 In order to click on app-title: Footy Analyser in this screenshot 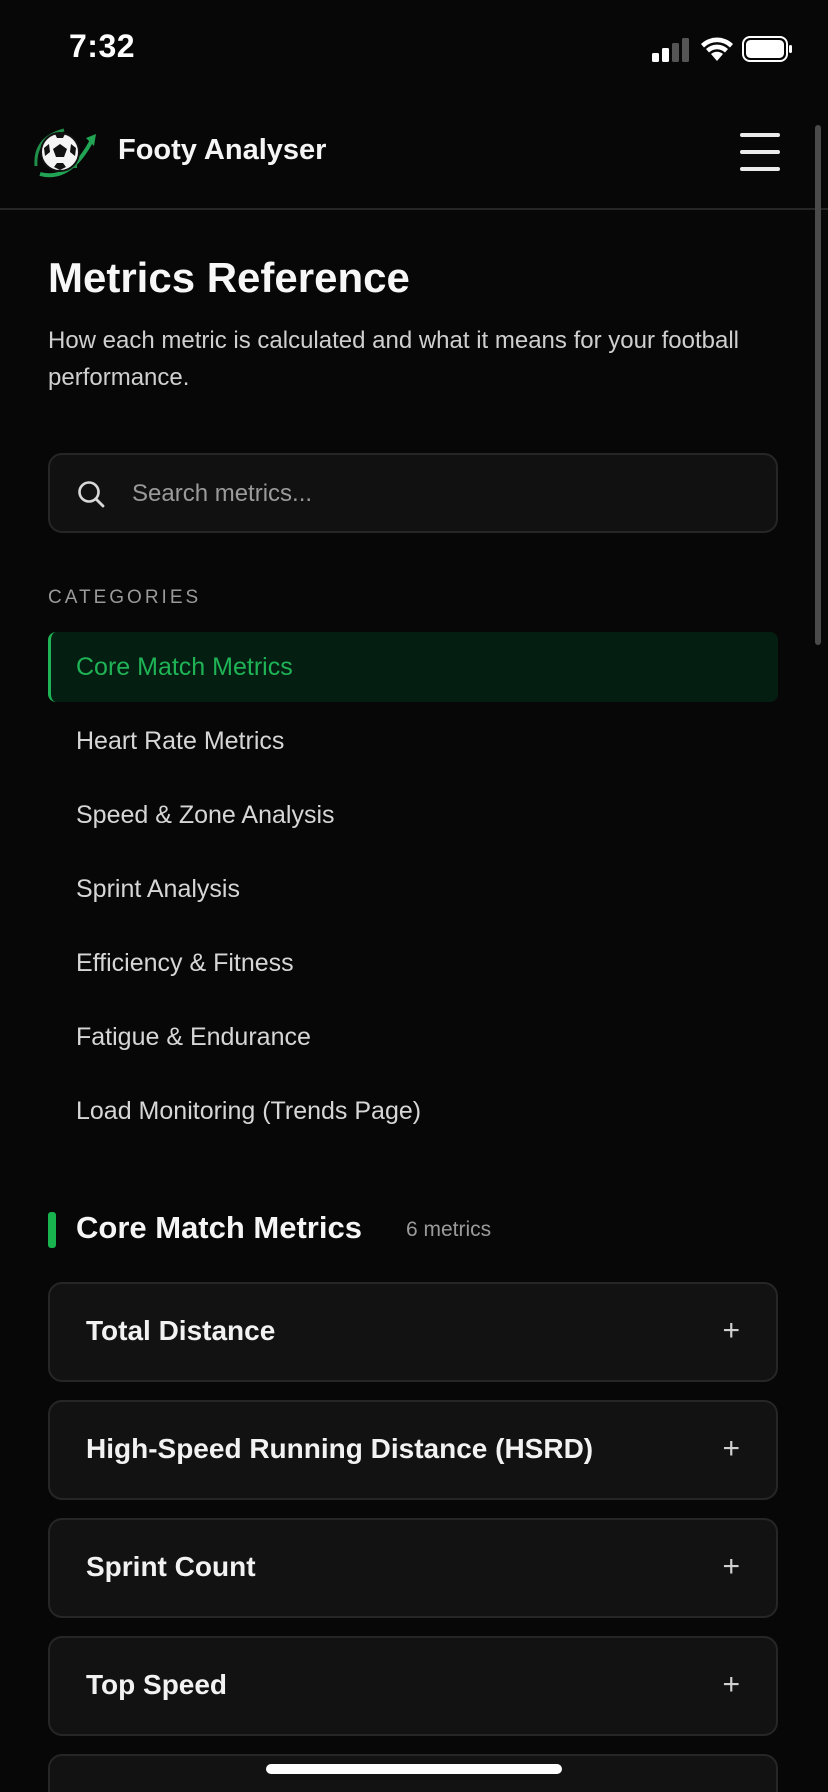, I will do `click(222, 150)`.